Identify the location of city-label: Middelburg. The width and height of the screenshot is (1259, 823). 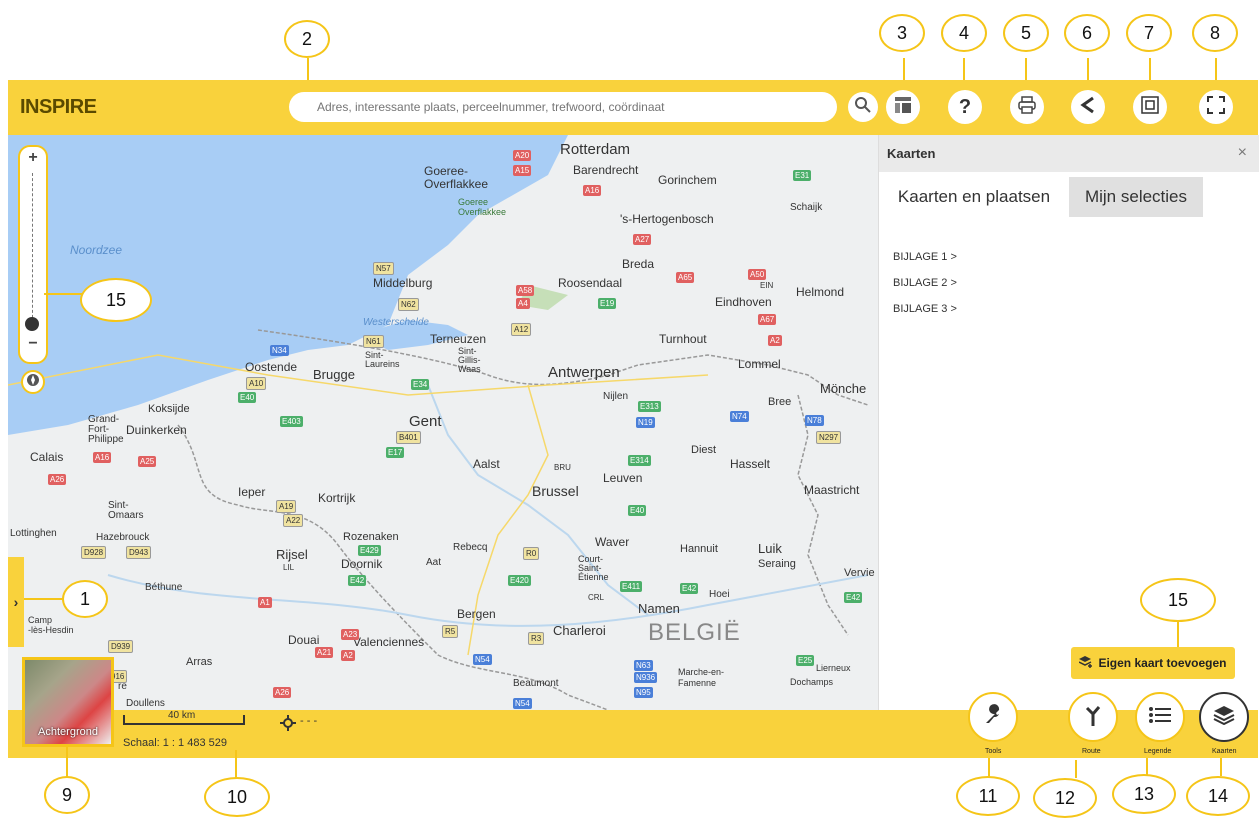
(403, 283).